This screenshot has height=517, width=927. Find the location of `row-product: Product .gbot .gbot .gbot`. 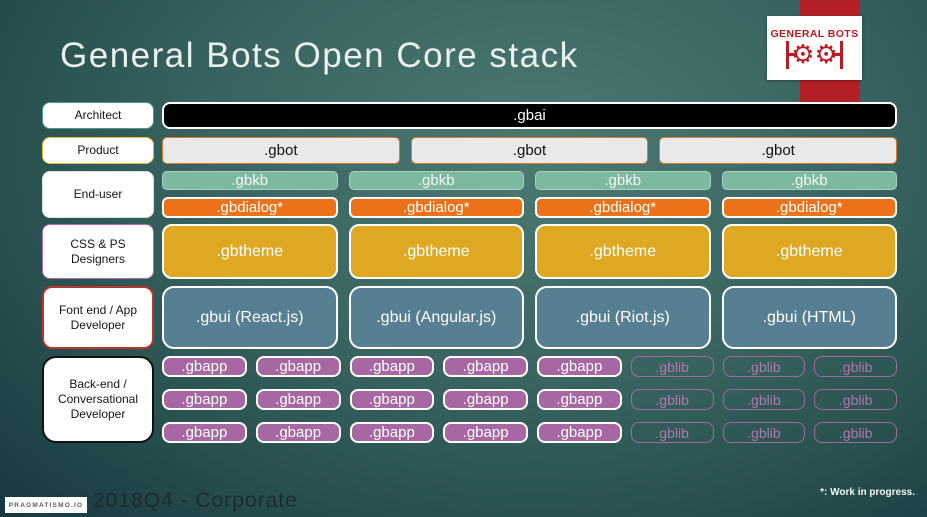

row-product: Product .gbot .gbot .gbot is located at coordinates (470, 150).